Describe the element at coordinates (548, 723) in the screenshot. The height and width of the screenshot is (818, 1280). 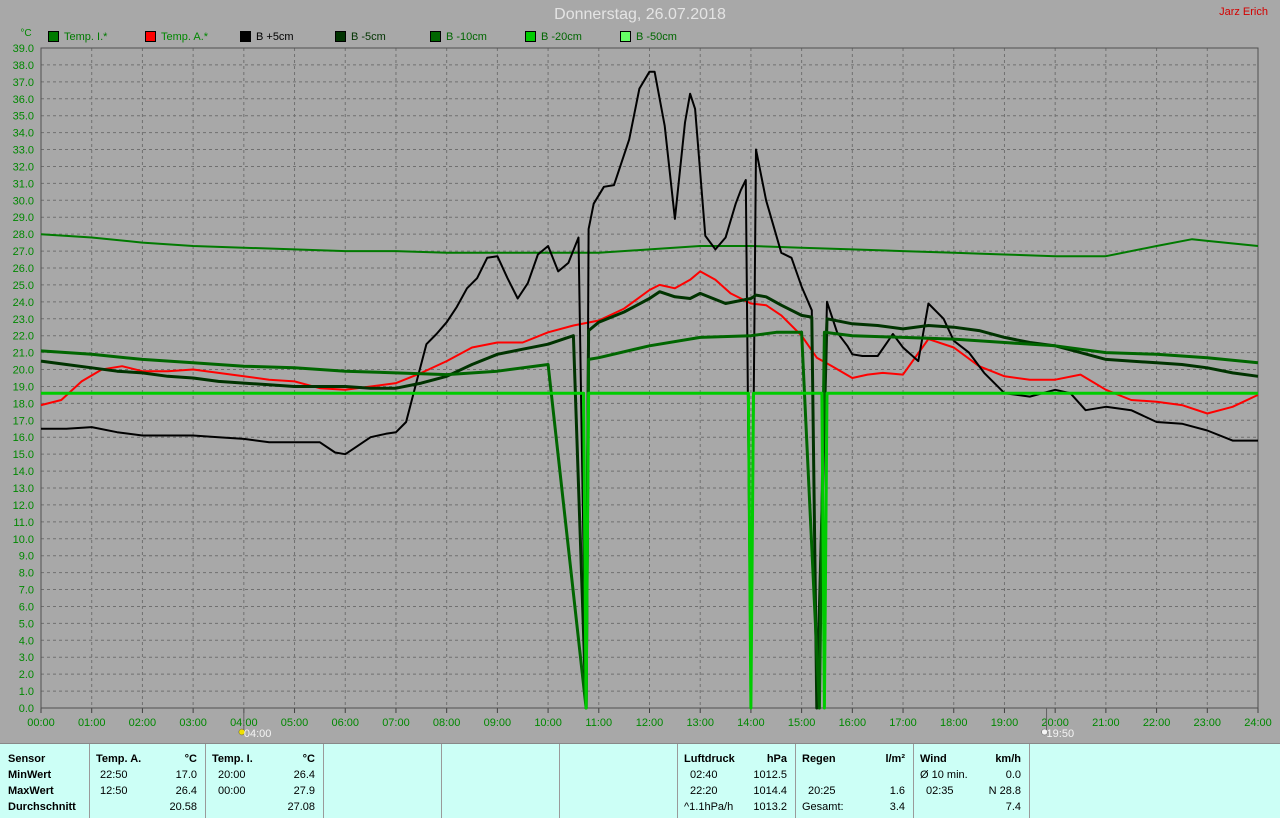
I see `x-tick-label: 10:00` at that location.